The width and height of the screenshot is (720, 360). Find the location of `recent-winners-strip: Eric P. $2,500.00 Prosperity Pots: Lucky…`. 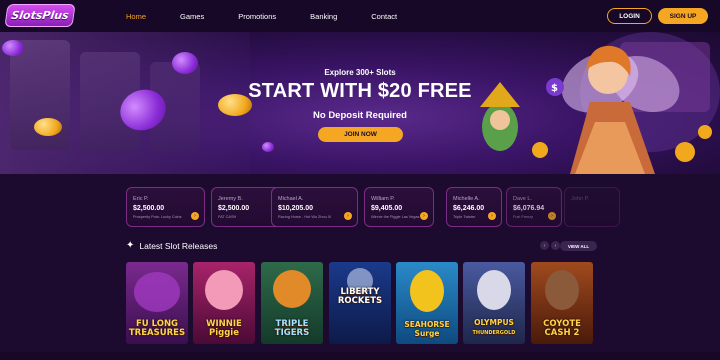

recent-winners-strip: Eric P. $2,500.00 Prosperity Pots: Lucky… is located at coordinates (423, 207).